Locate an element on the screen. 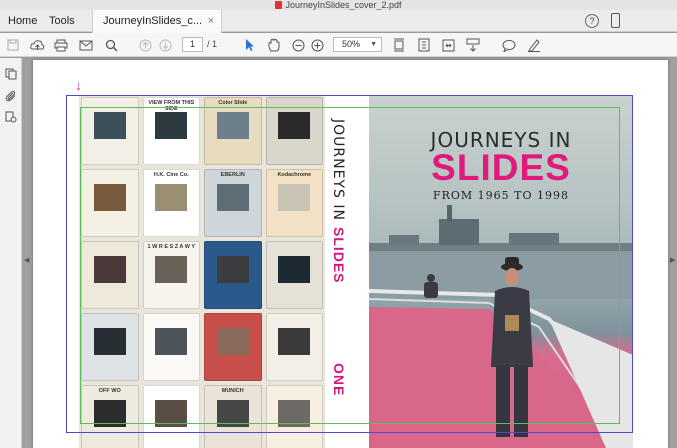 The width and height of the screenshot is (677, 448). help-button: ? is located at coordinates (592, 21).